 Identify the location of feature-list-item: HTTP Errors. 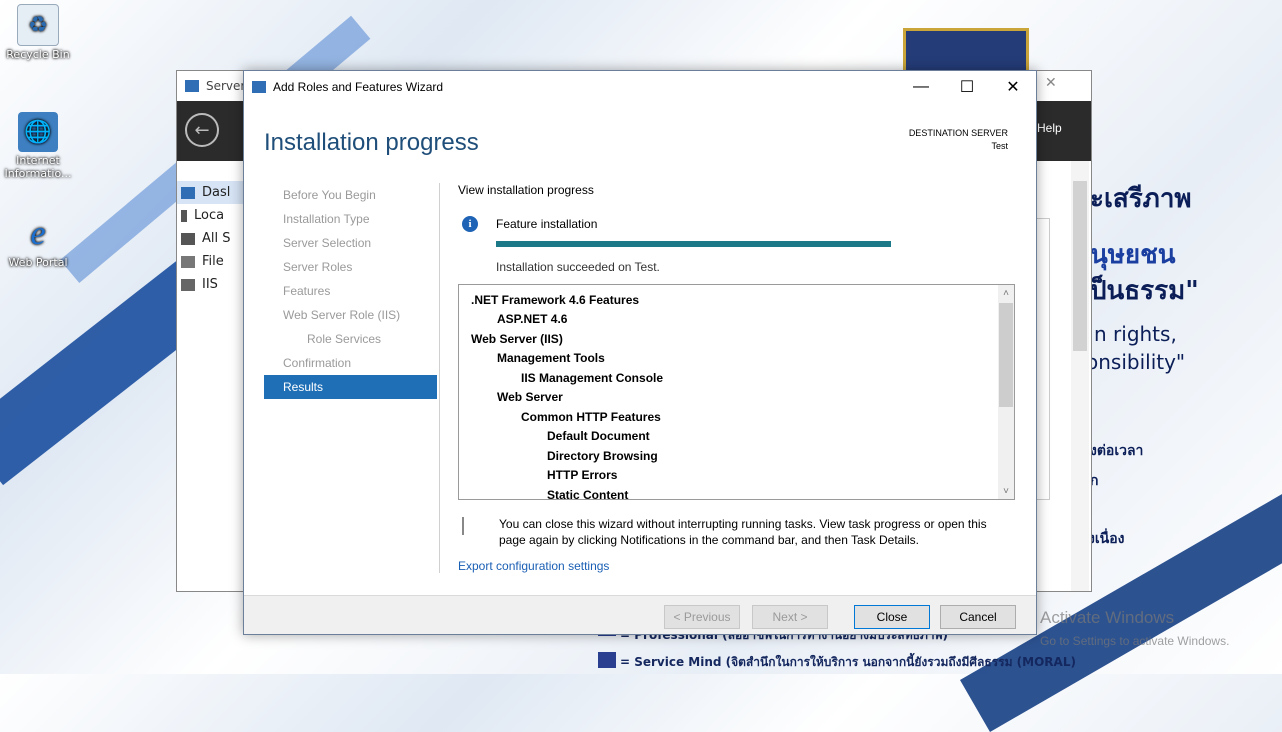
(582, 475).